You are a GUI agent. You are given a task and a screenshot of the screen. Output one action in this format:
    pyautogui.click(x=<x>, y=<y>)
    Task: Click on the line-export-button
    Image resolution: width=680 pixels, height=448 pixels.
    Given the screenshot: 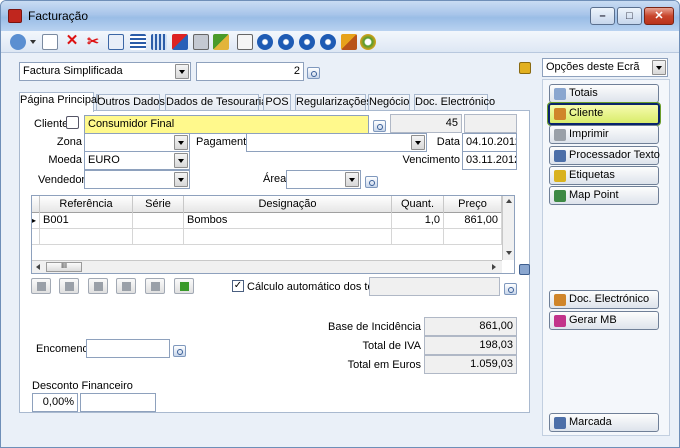 What is the action you would take?
    pyautogui.click(x=184, y=286)
    